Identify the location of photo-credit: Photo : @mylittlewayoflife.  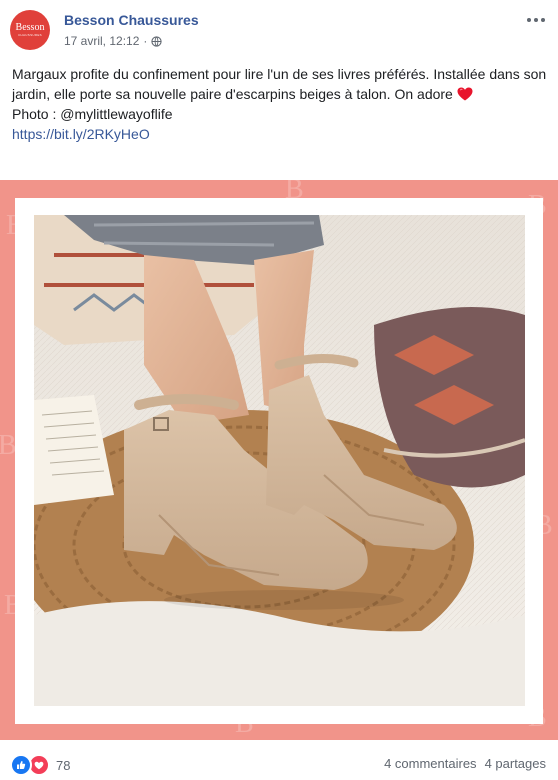
(92, 114).